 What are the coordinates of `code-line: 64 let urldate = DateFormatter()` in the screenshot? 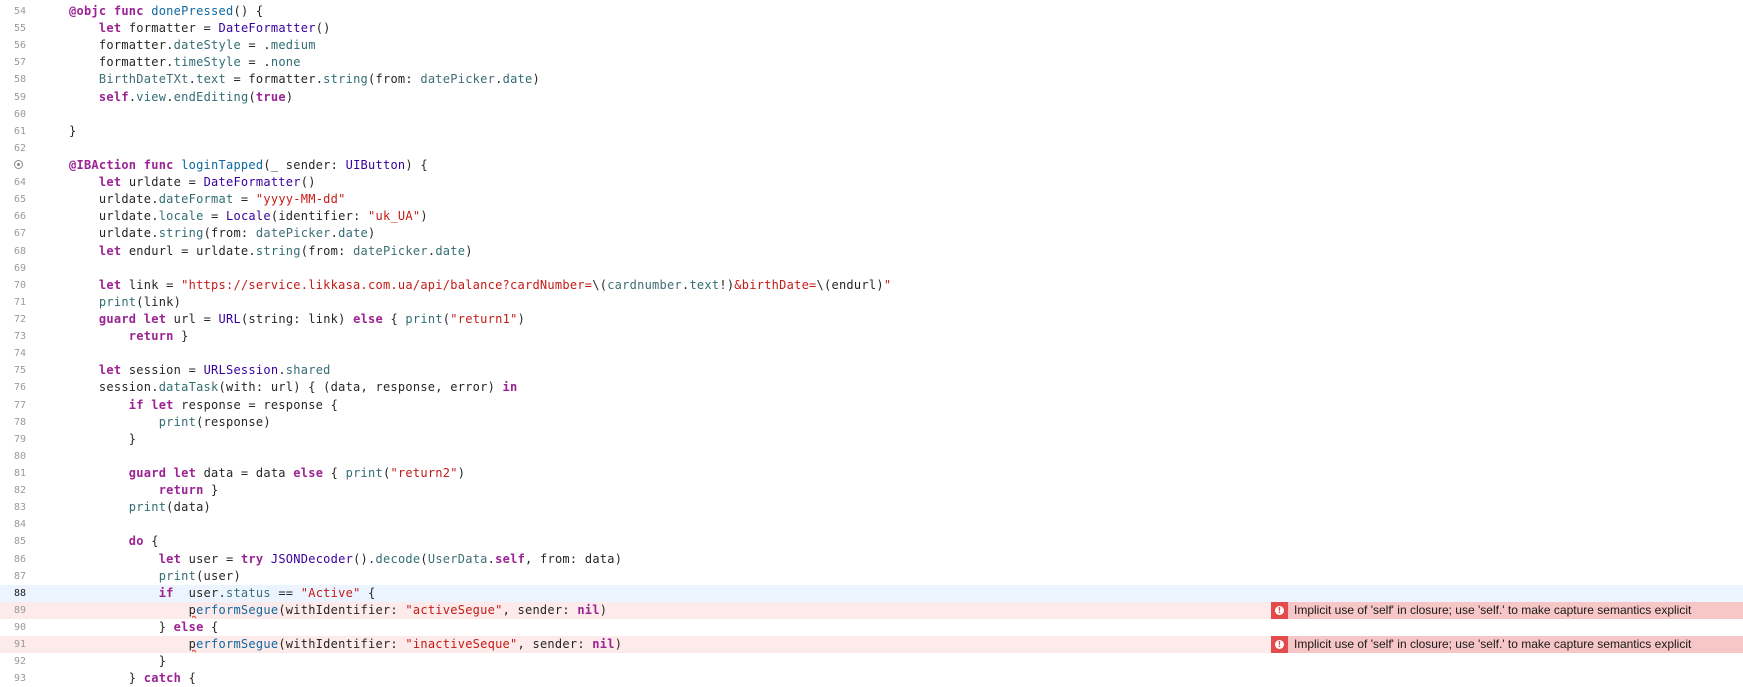 It's located at (871, 182).